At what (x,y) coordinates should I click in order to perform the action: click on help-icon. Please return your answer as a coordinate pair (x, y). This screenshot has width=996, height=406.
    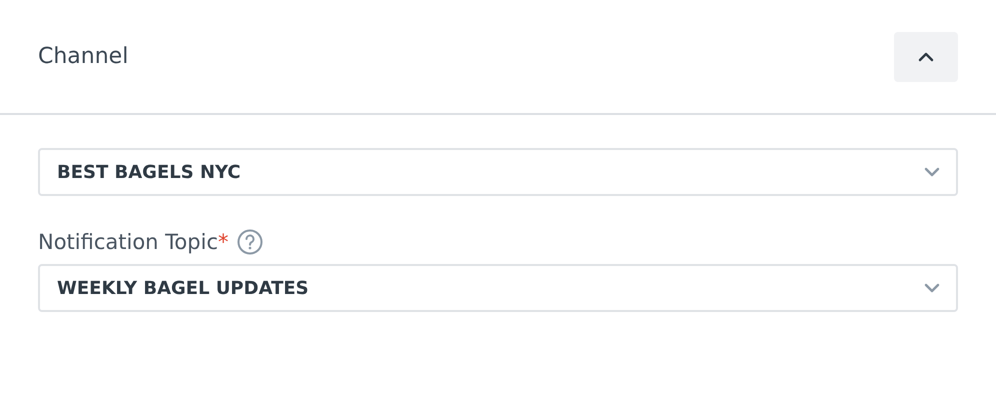
    Looking at the image, I should click on (249, 242).